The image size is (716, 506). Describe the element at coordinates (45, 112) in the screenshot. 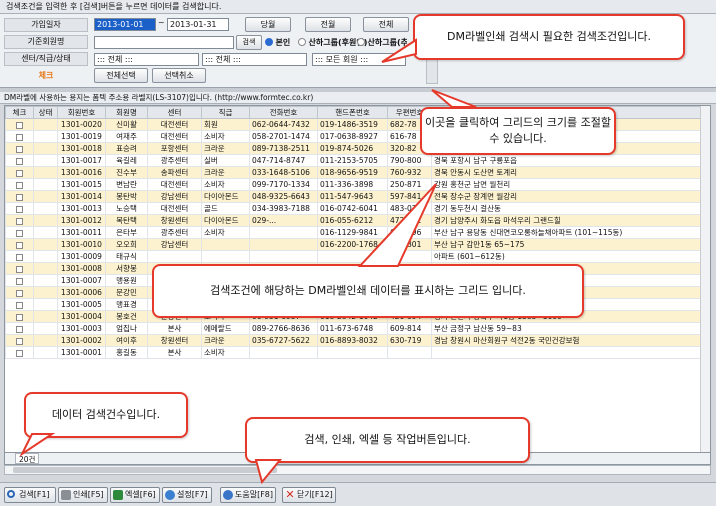

I see `column-header: 상태` at that location.